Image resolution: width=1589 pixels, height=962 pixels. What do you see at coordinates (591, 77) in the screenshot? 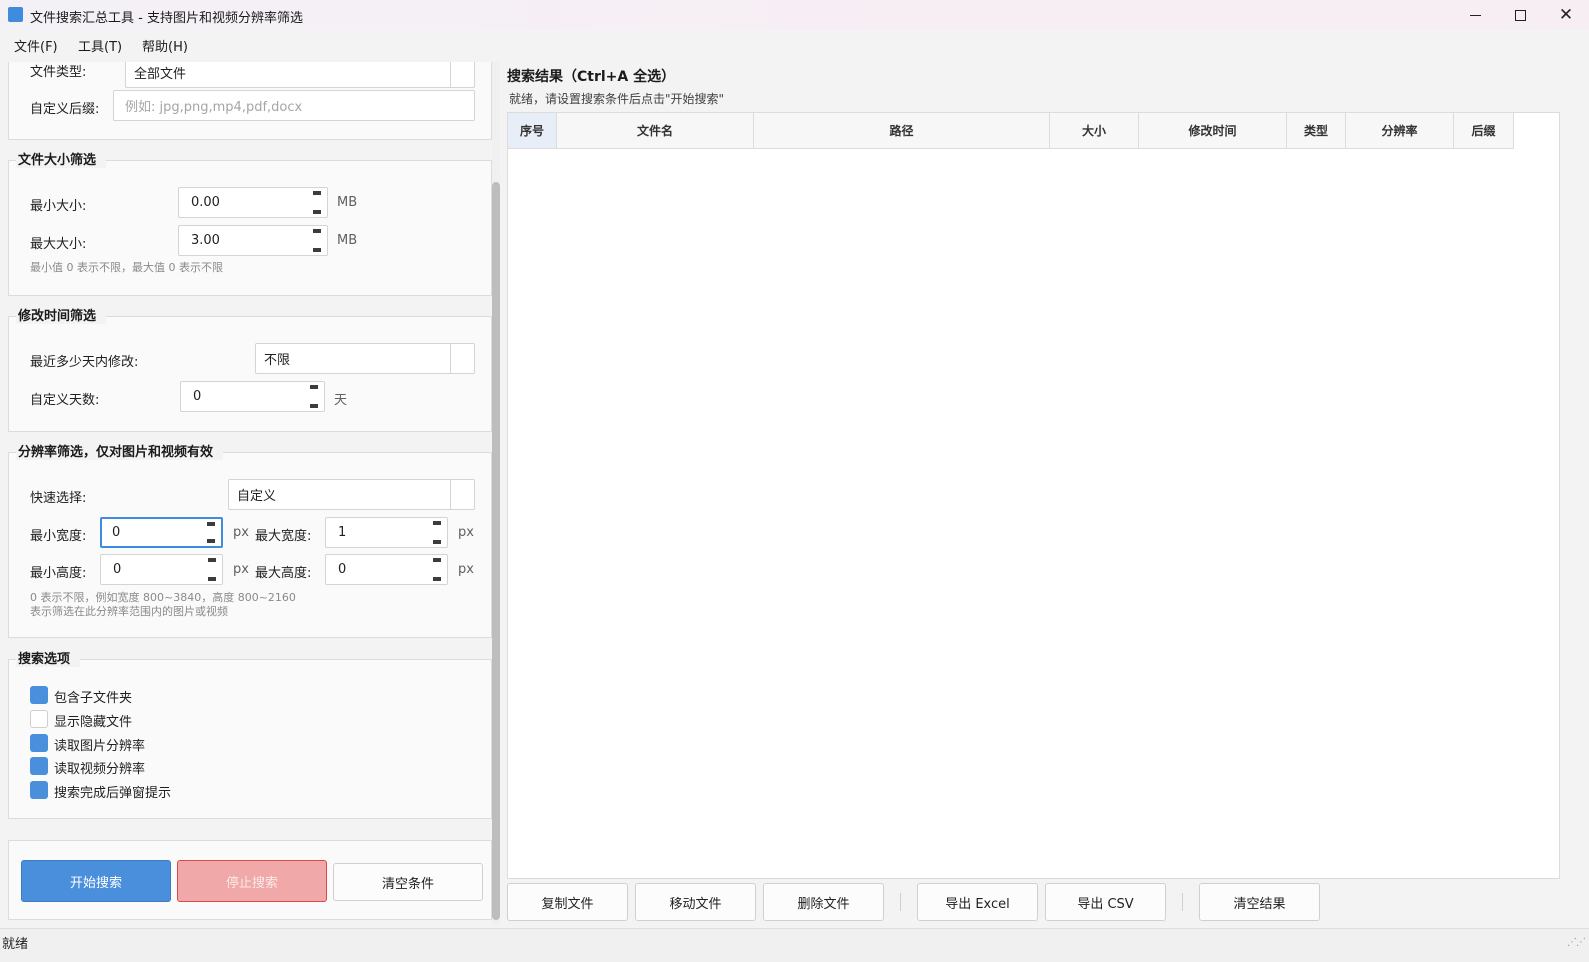
I see `results-title: 搜索结果（Ctrl+A 全选）` at bounding box center [591, 77].